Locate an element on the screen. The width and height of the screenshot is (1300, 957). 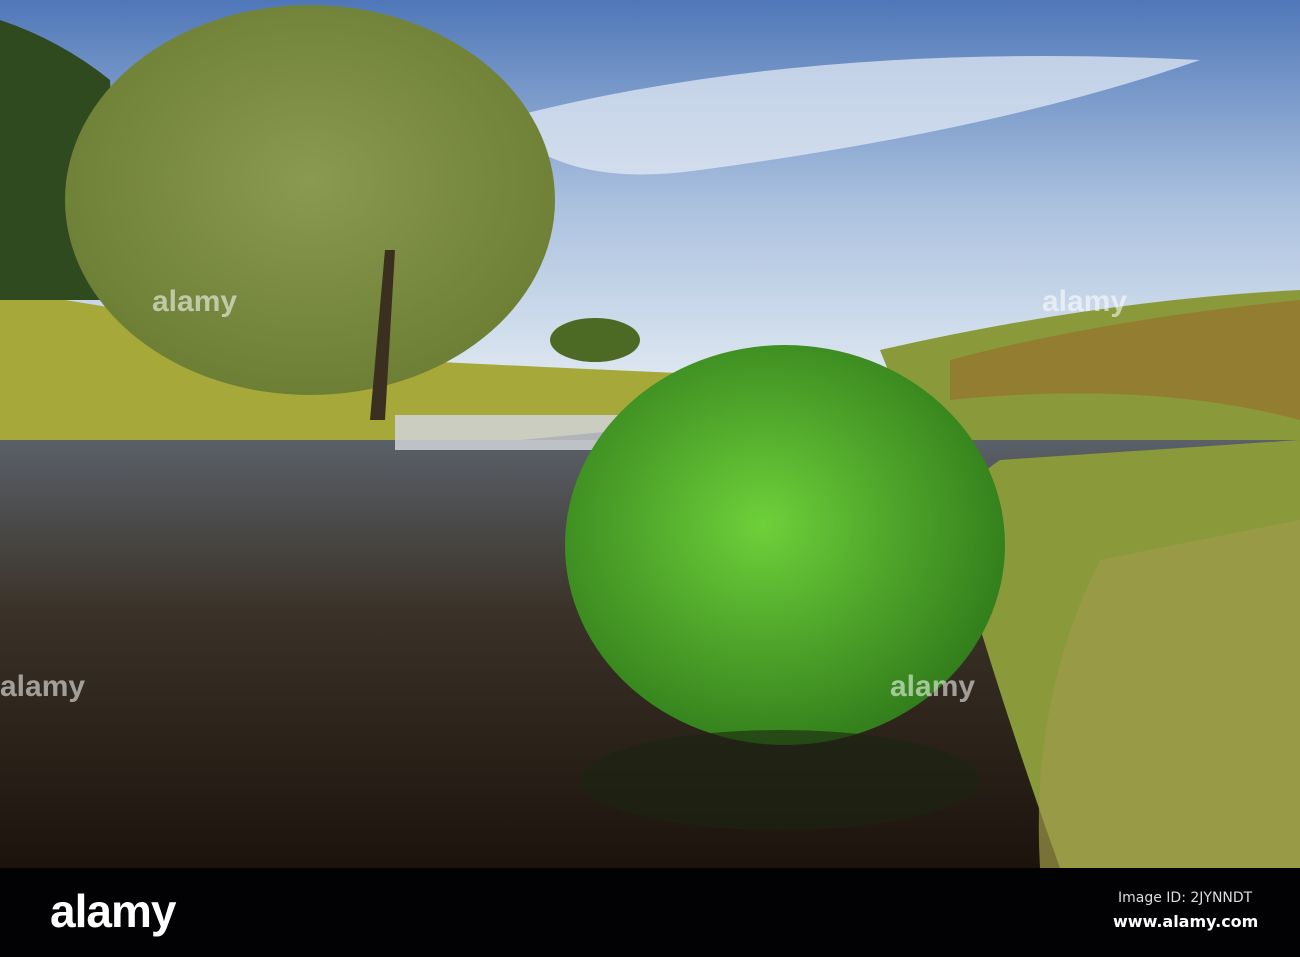
footer-bar is located at coordinates (650, 912).